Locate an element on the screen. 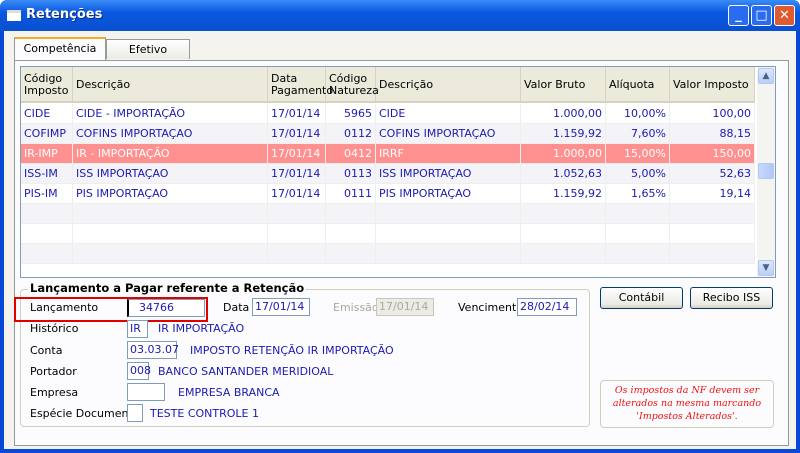 The image size is (800, 453). scroll-thumb is located at coordinates (766, 171).